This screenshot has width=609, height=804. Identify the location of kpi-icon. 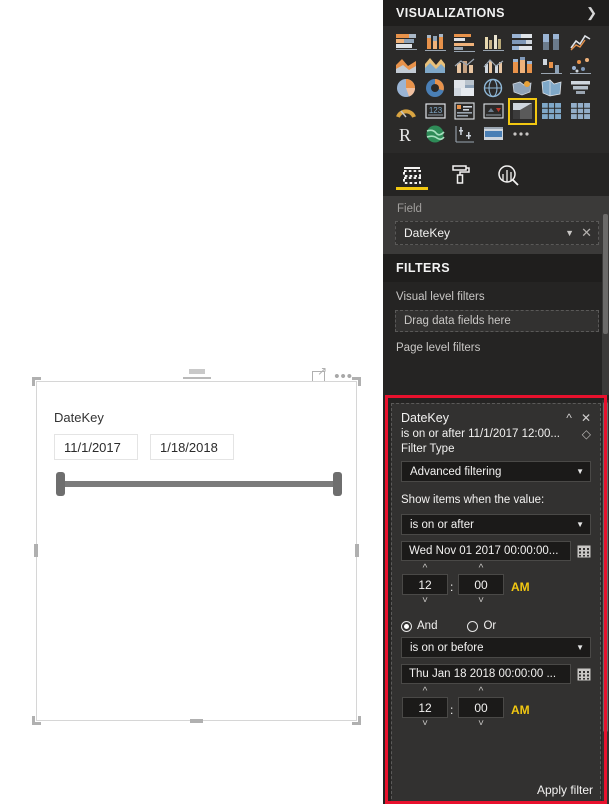
(493, 111).